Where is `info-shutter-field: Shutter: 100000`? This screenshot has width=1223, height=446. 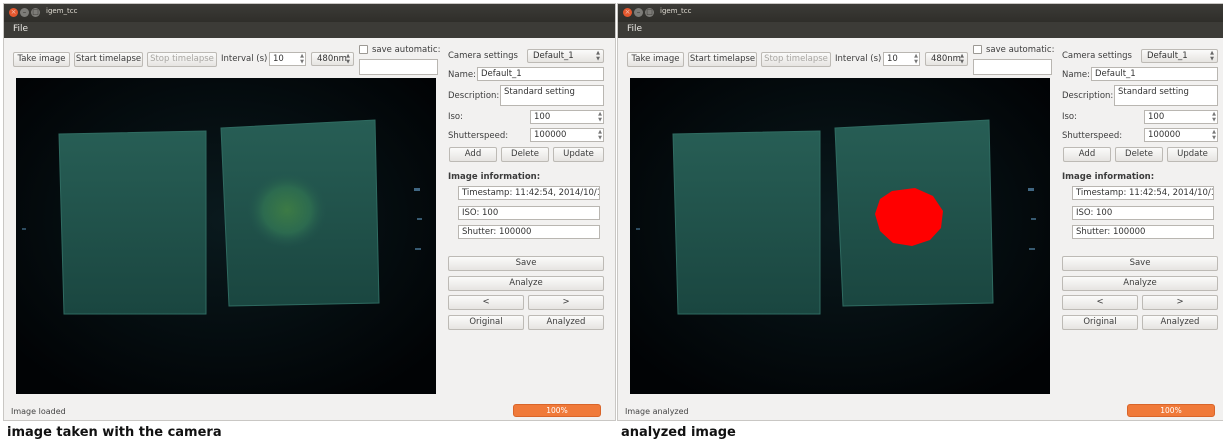
info-shutter-field: Shutter: 100000 is located at coordinates (1143, 232).